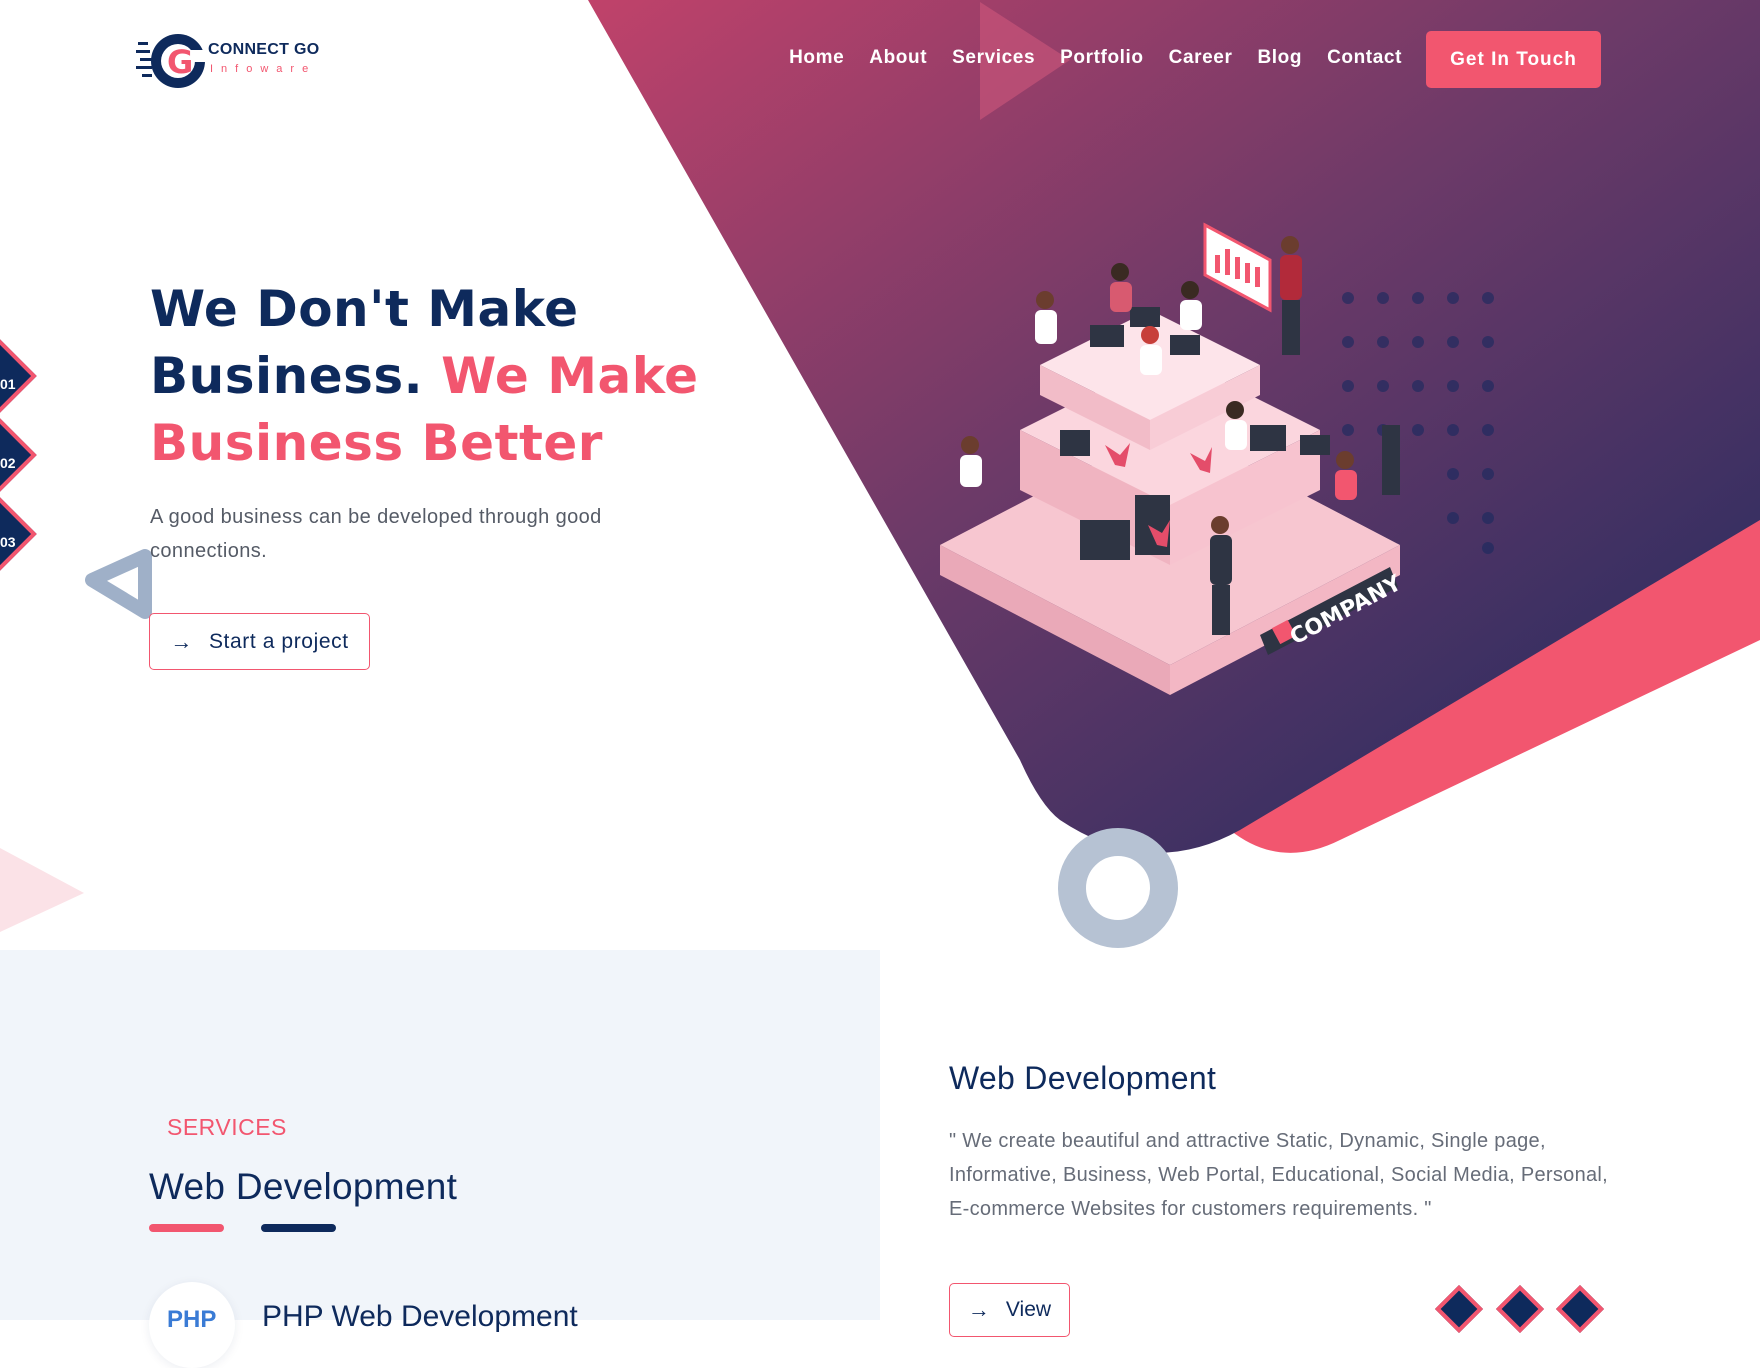  I want to click on connect-go-logo-icon: G, so click(172, 61).